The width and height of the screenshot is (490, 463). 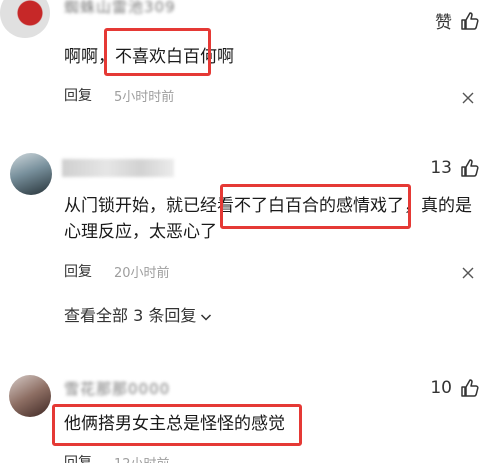 I want to click on like-count: 10, so click(x=441, y=388).